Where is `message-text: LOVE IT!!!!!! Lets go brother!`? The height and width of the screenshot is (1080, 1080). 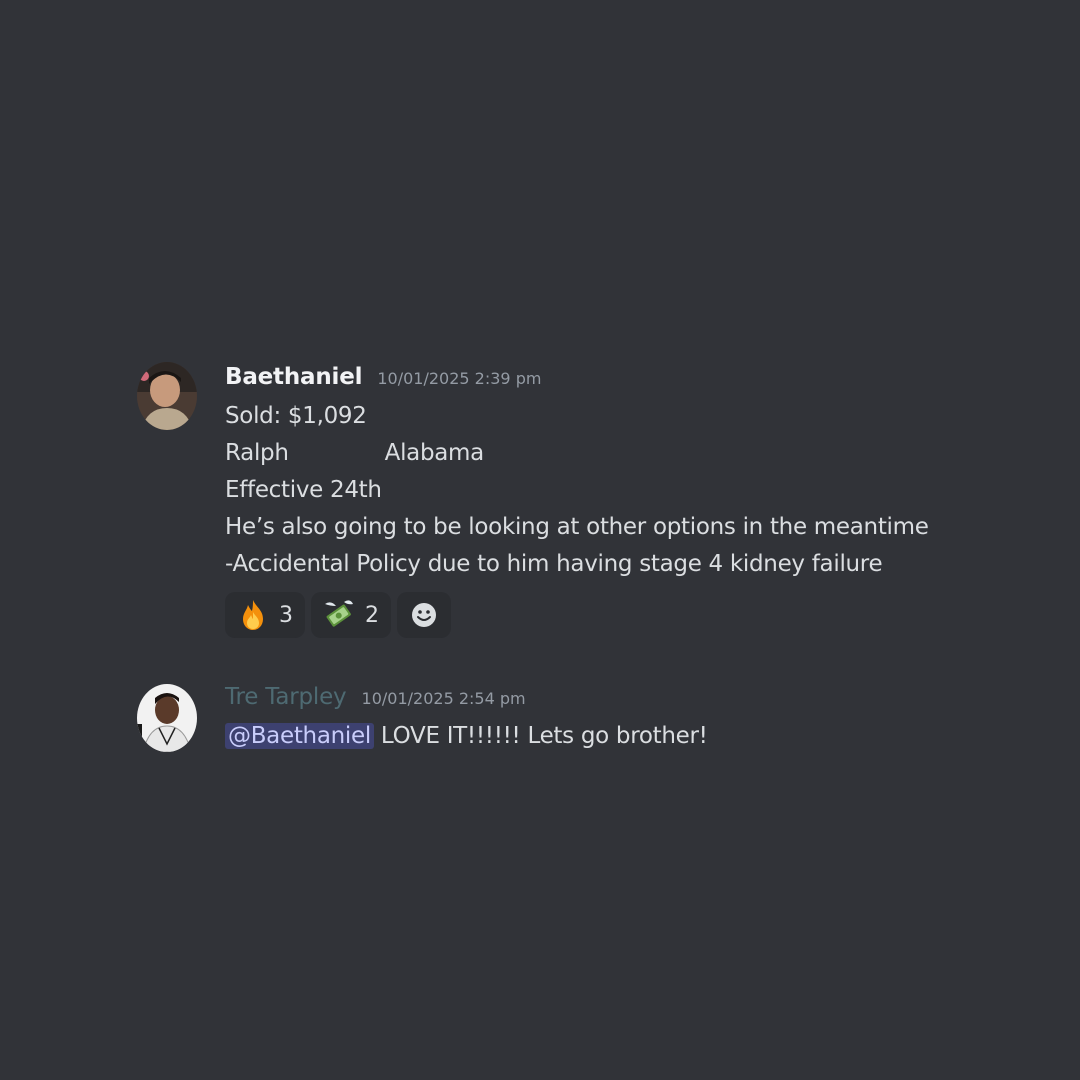
message-text: LOVE IT!!!!!! Lets go brother! is located at coordinates (540, 736).